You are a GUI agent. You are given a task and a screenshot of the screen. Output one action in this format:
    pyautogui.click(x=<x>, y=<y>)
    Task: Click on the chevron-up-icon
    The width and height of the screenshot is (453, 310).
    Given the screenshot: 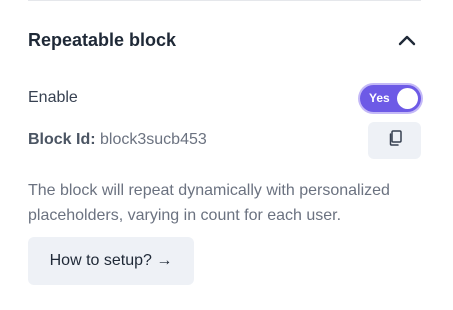 What is the action you would take?
    pyautogui.click(x=407, y=40)
    